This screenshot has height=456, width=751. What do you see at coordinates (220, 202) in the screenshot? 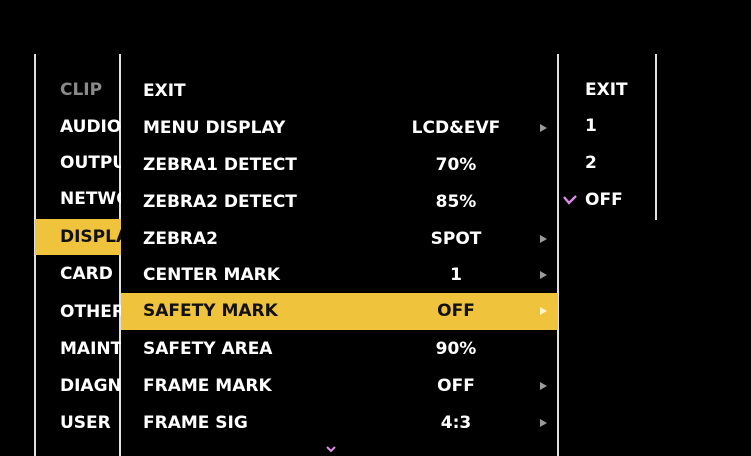
I see `submenu-label: ZEBRA2 DETECT` at bounding box center [220, 202].